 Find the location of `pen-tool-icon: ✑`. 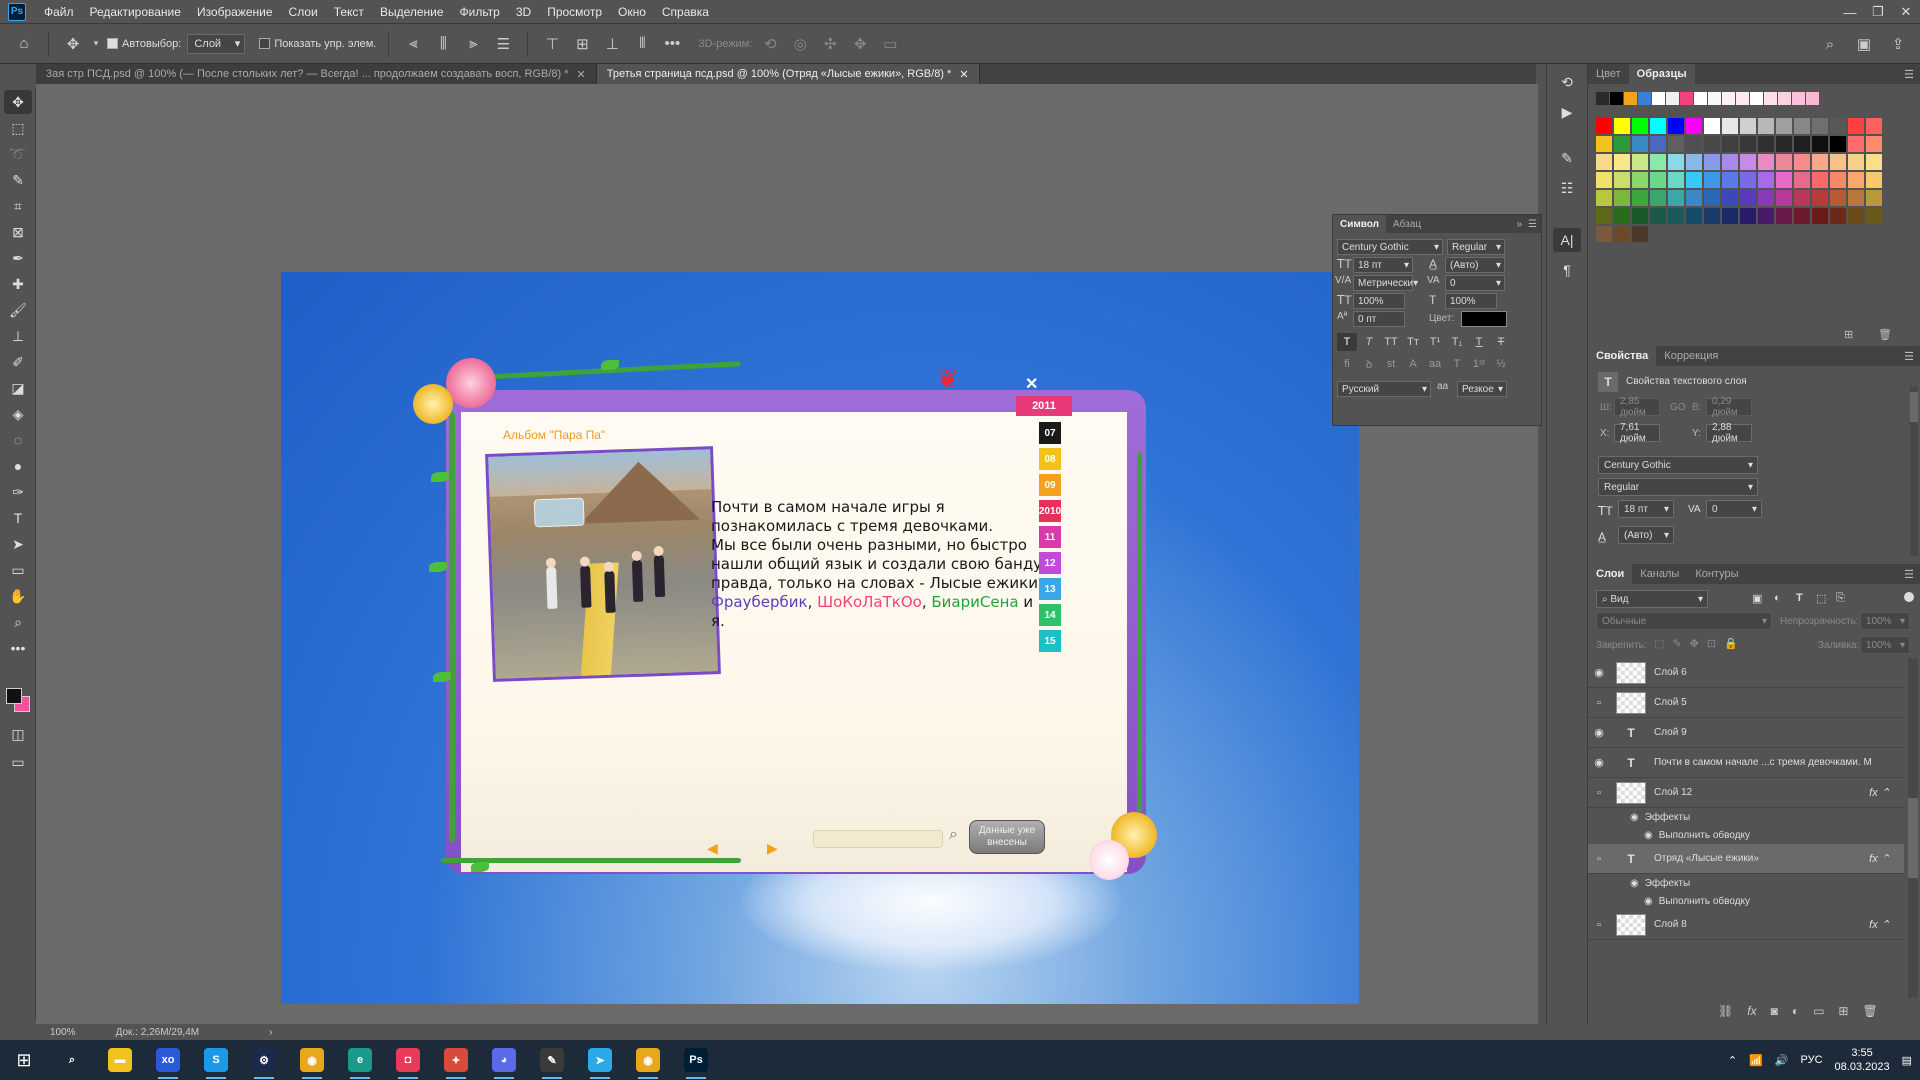

pen-tool-icon: ✑ is located at coordinates (18, 492).